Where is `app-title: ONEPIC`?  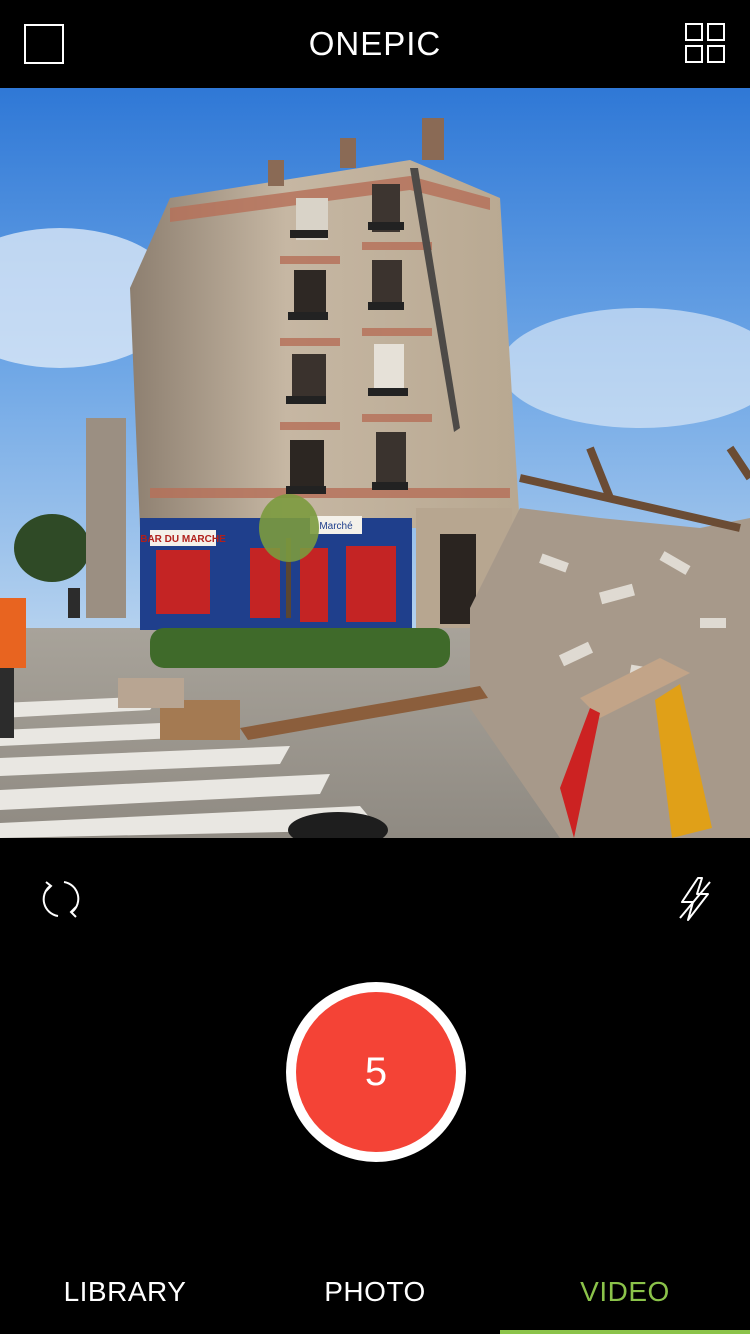 app-title: ONEPIC is located at coordinates (375, 43).